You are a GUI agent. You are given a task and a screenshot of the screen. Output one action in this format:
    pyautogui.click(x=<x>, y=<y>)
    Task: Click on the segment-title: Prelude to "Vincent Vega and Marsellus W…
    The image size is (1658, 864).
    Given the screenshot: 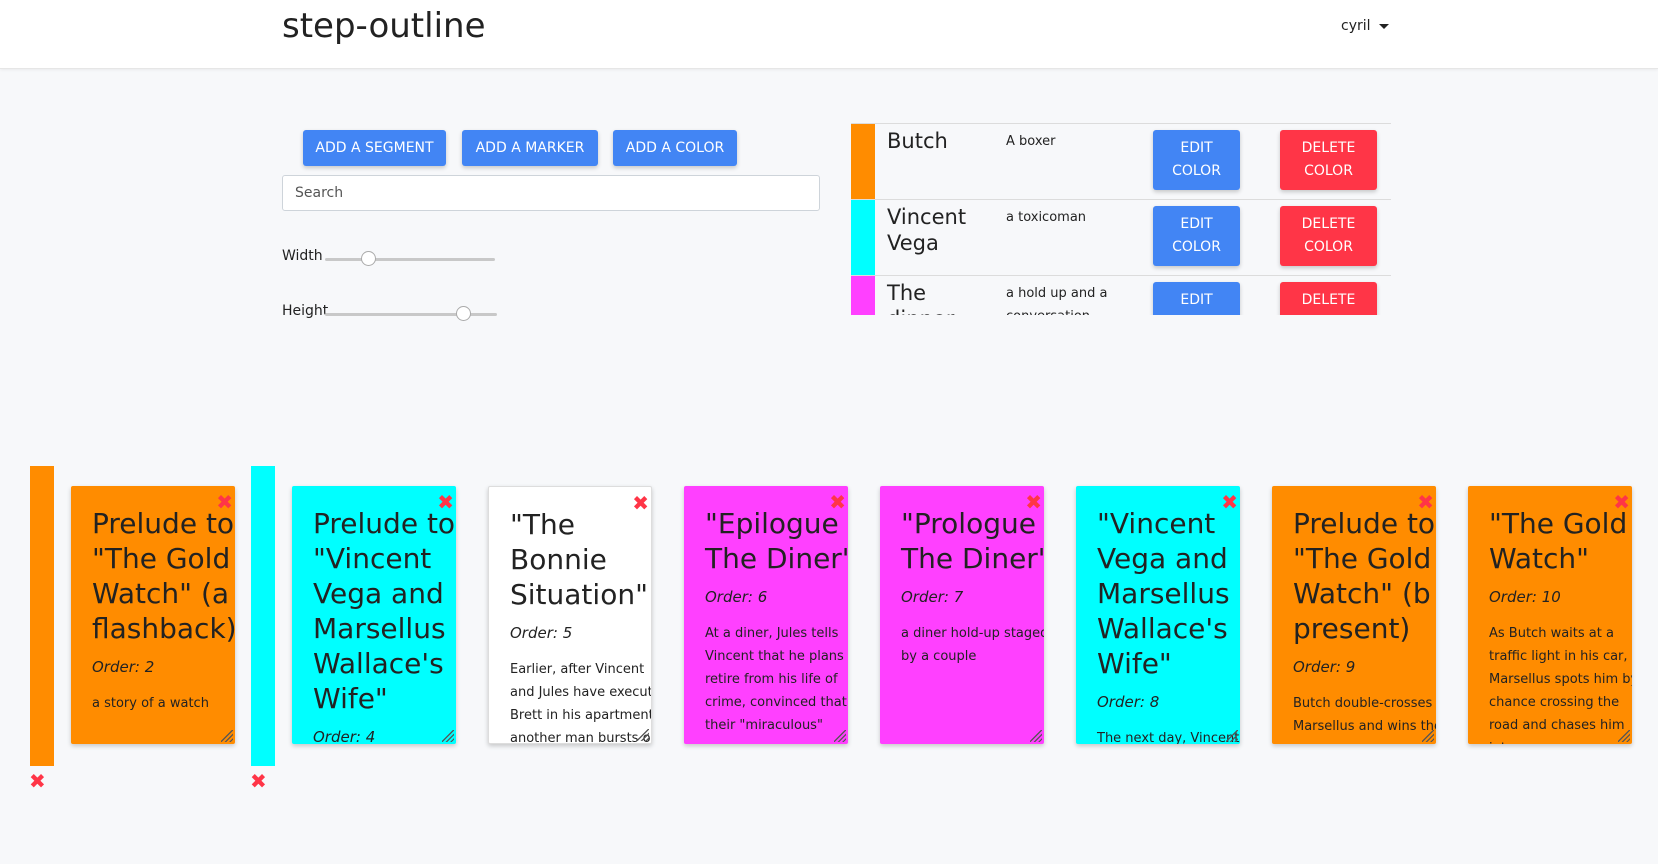 What is the action you would take?
    pyautogui.click(x=384, y=611)
    